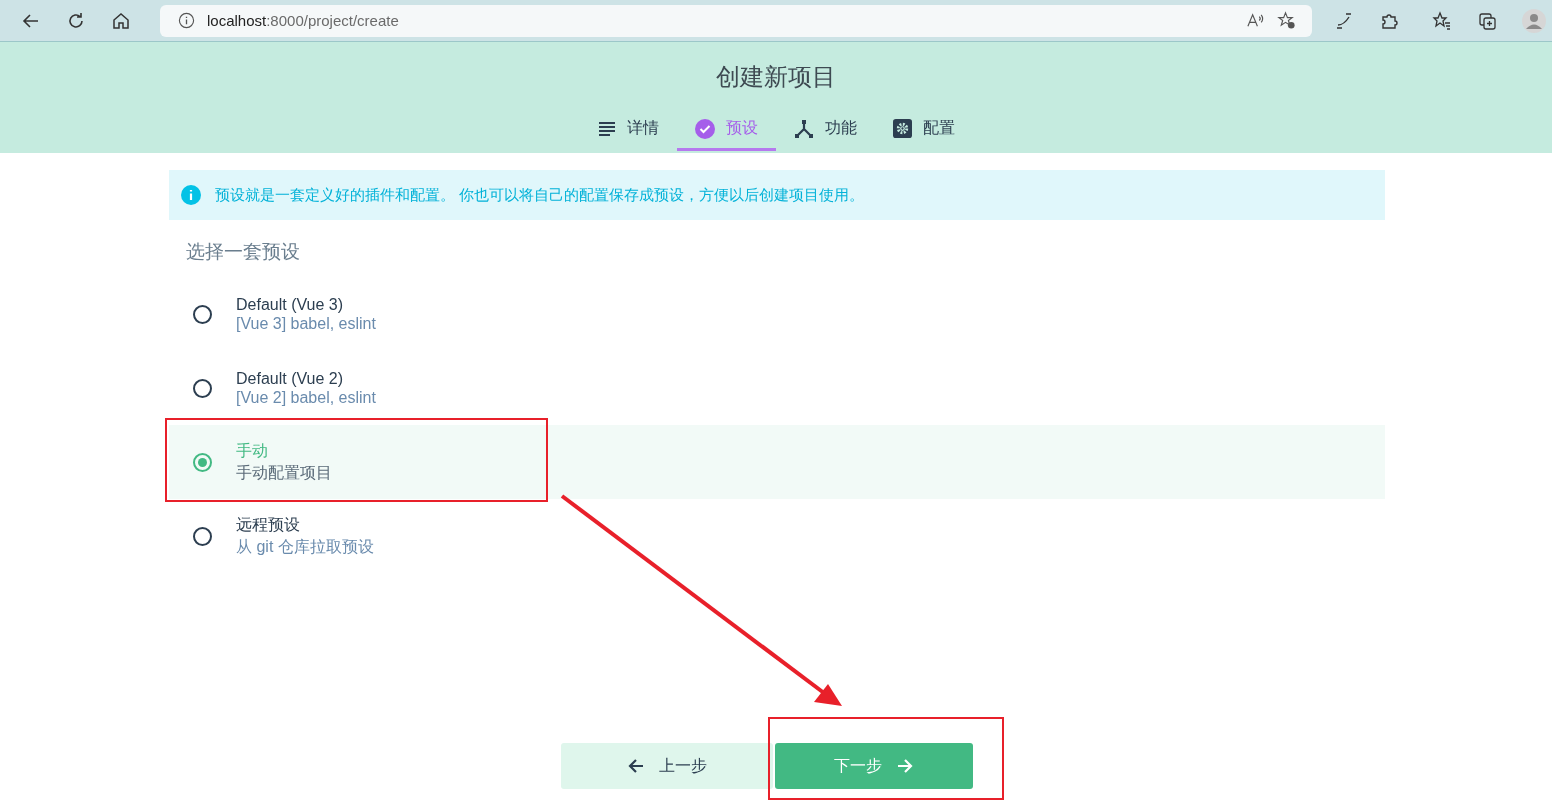  I want to click on tab: 功能, so click(825, 130).